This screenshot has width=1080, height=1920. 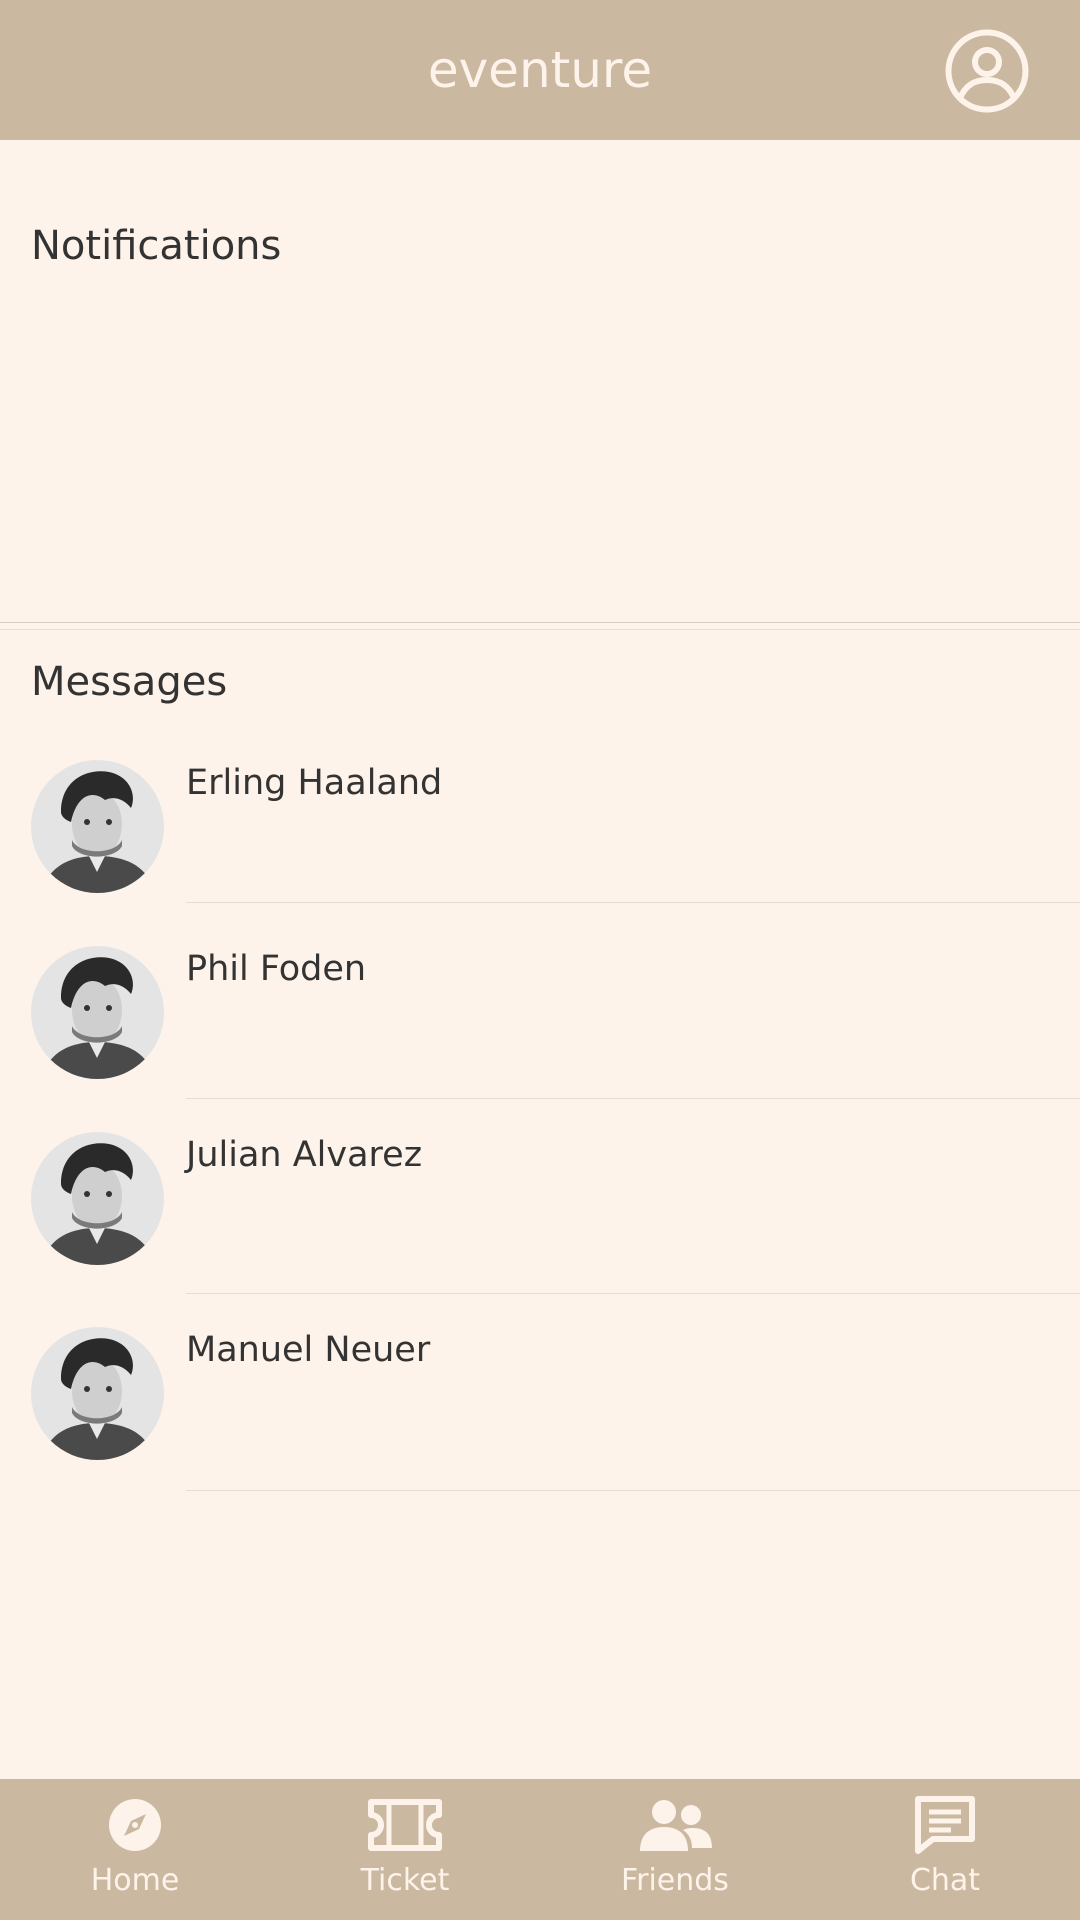 What do you see at coordinates (675, 1825) in the screenshot?
I see `friends-icon` at bounding box center [675, 1825].